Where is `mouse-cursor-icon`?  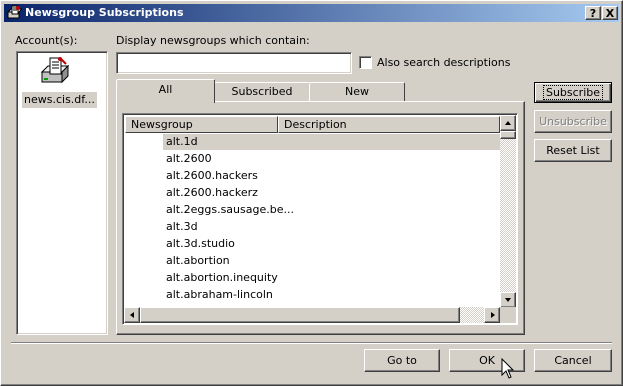 mouse-cursor-icon is located at coordinates (508, 368).